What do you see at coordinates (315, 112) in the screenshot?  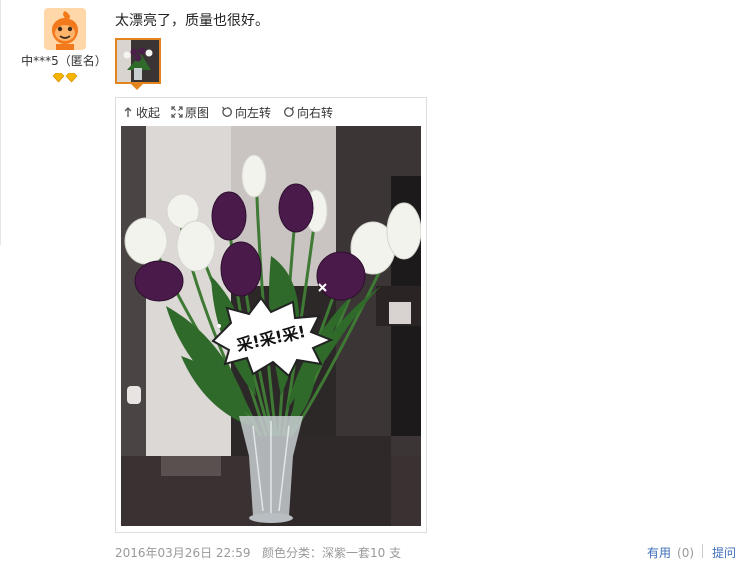 I see `rotate-right-label: 向右转` at bounding box center [315, 112].